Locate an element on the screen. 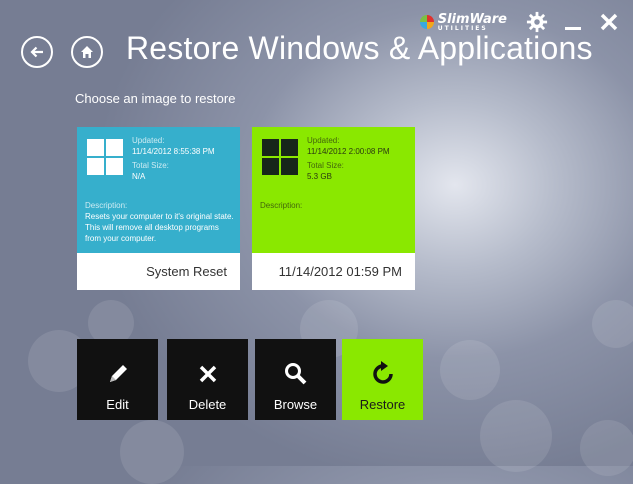  browse-button: Browse is located at coordinates (295, 379).